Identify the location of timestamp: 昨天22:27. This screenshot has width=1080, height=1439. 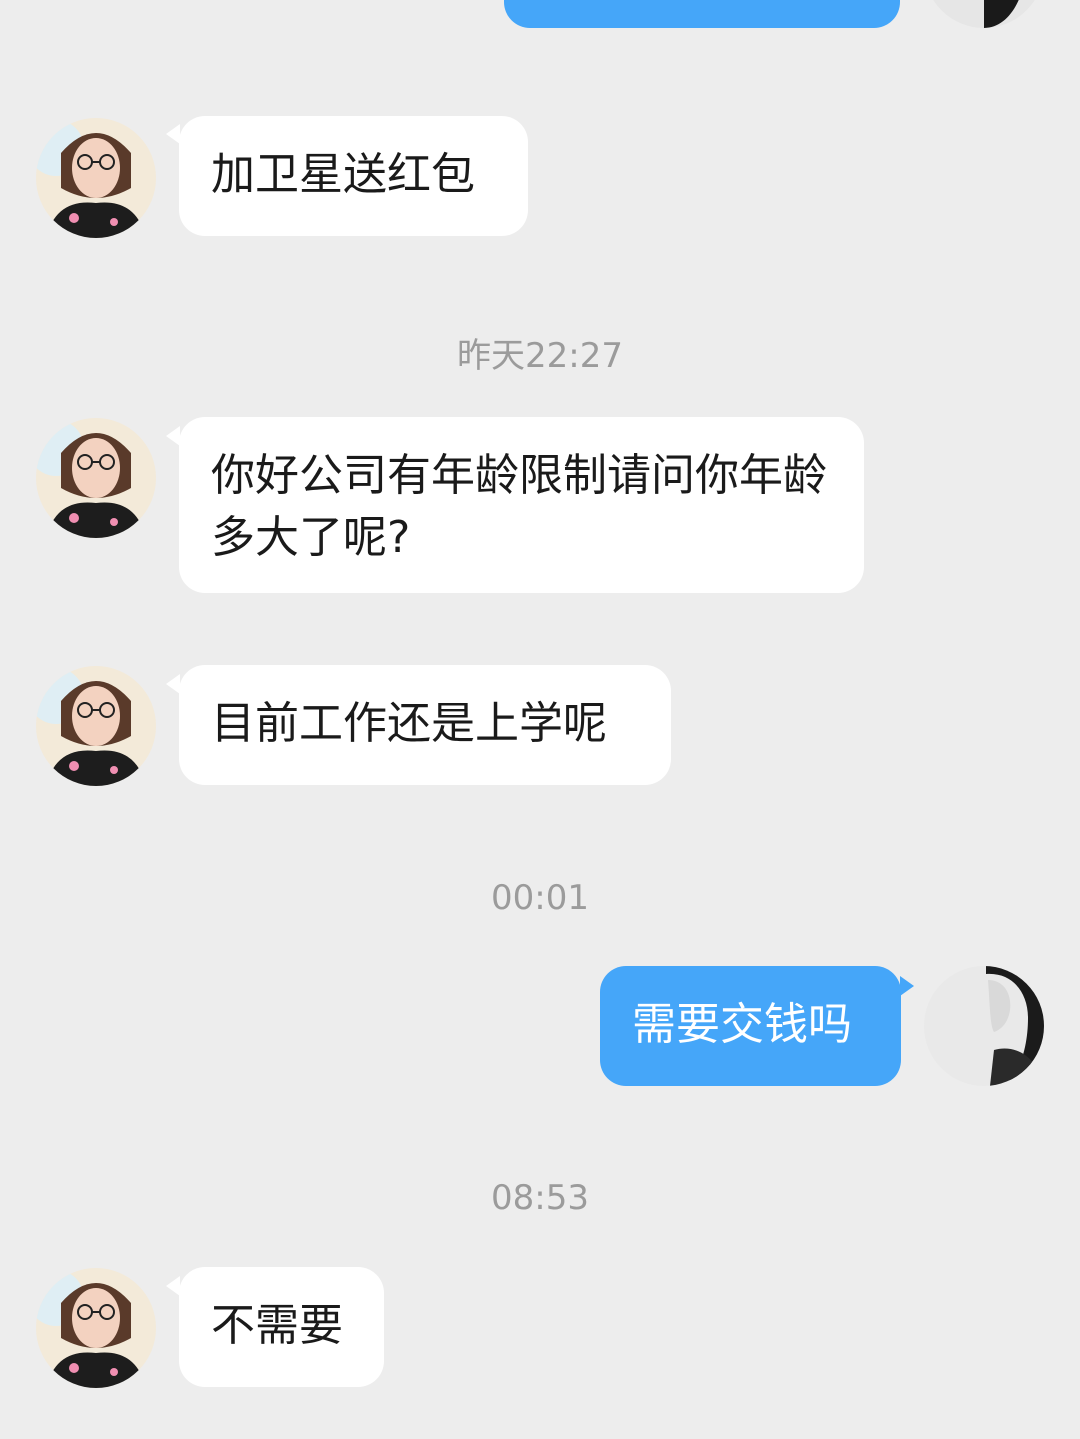
(540, 356).